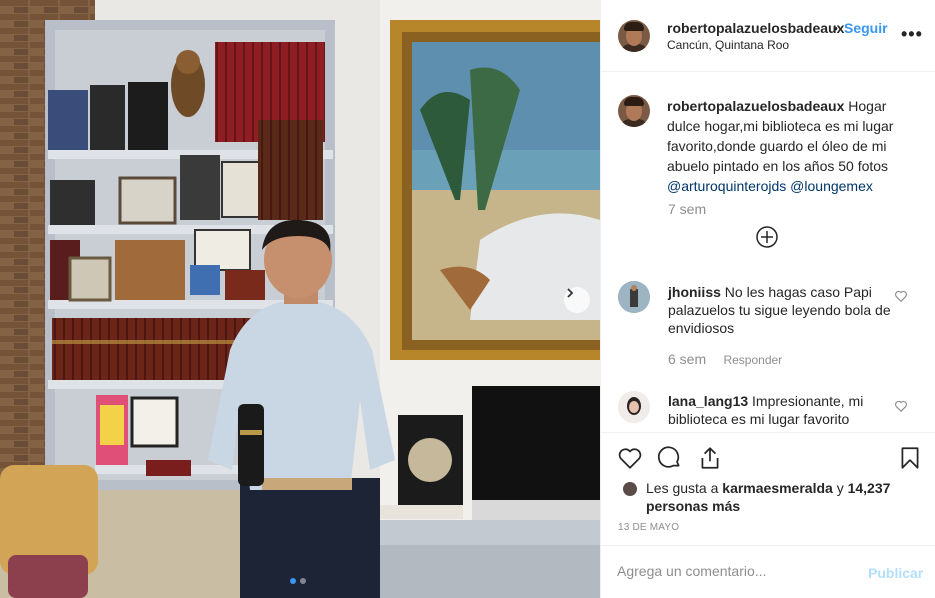 This screenshot has width=935, height=598. What do you see at coordinates (298, 581) in the screenshot?
I see `carousel-dots` at bounding box center [298, 581].